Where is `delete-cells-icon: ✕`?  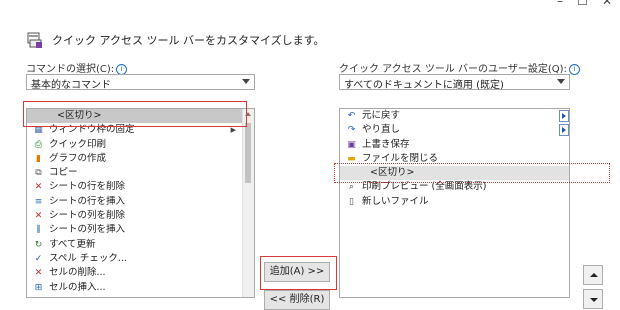 delete-cells-icon: ✕ is located at coordinates (38, 273).